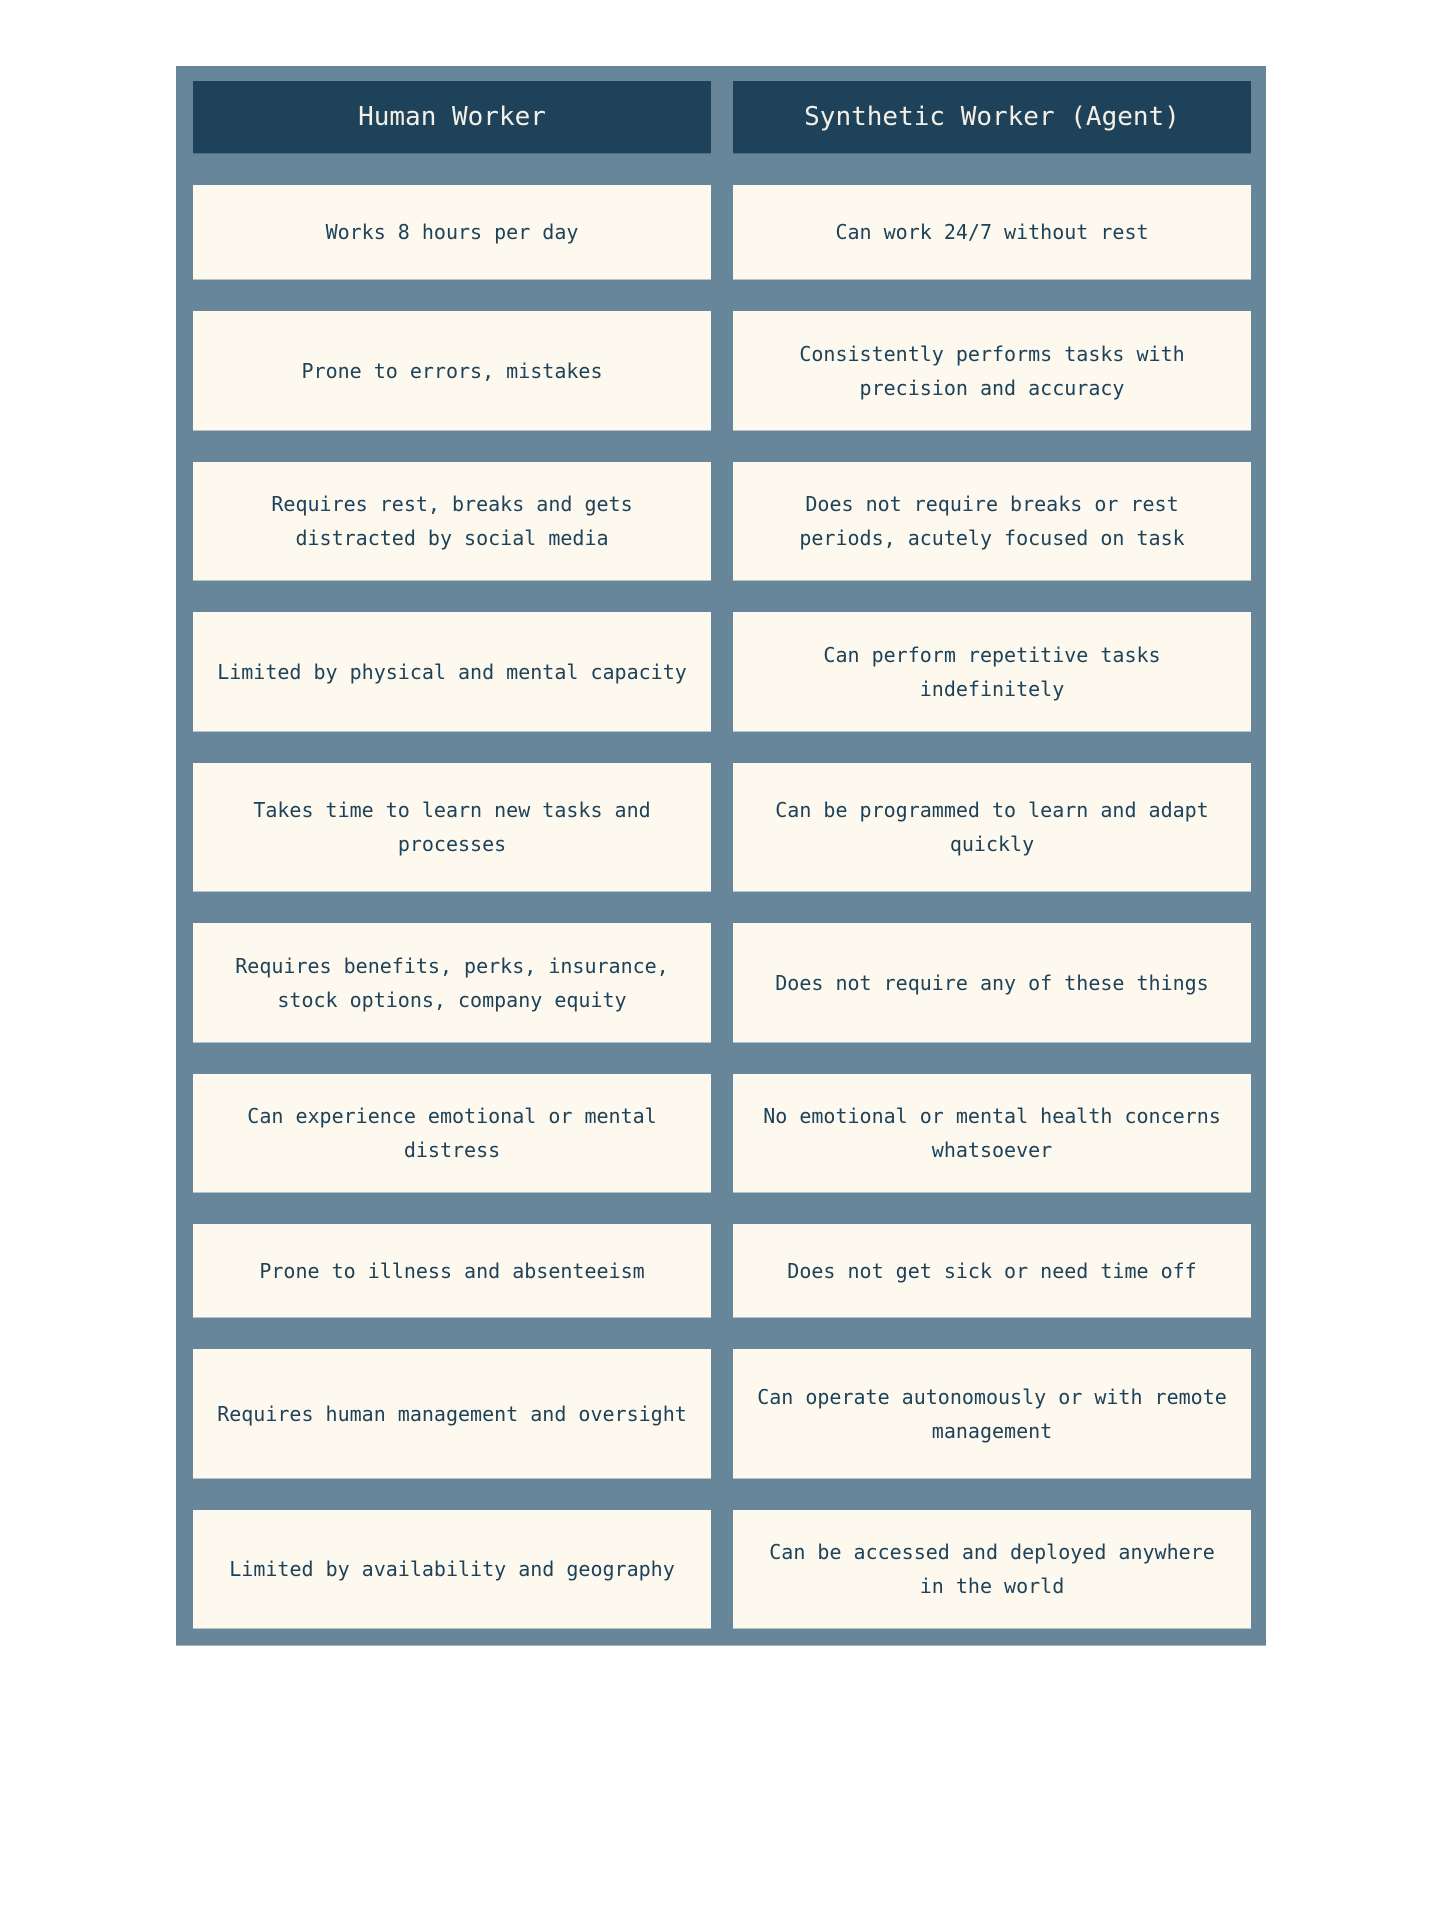  What do you see at coordinates (992, 117) in the screenshot?
I see `header-synthetic-worker: Synthetic Worker (Agent)` at bounding box center [992, 117].